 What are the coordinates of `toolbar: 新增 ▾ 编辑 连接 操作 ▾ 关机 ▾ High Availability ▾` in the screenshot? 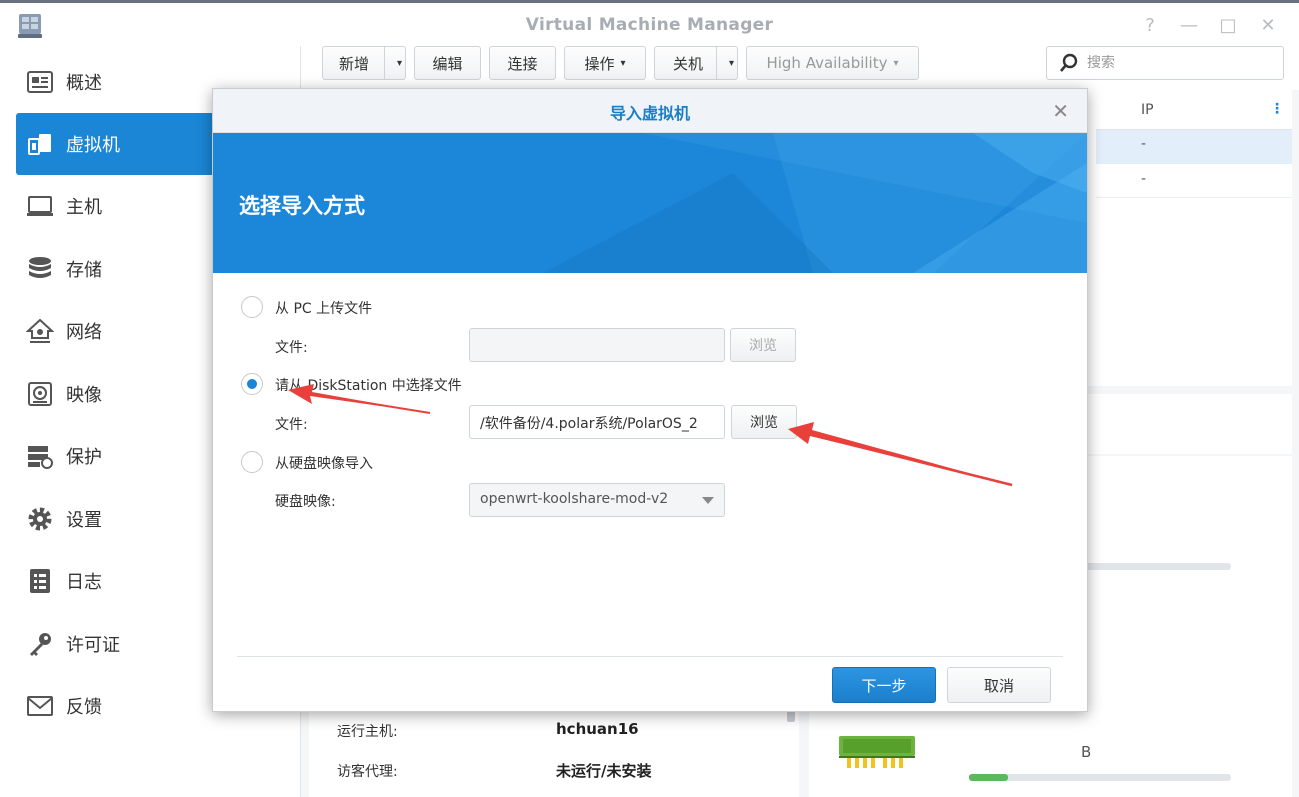 It's located at (800, 68).